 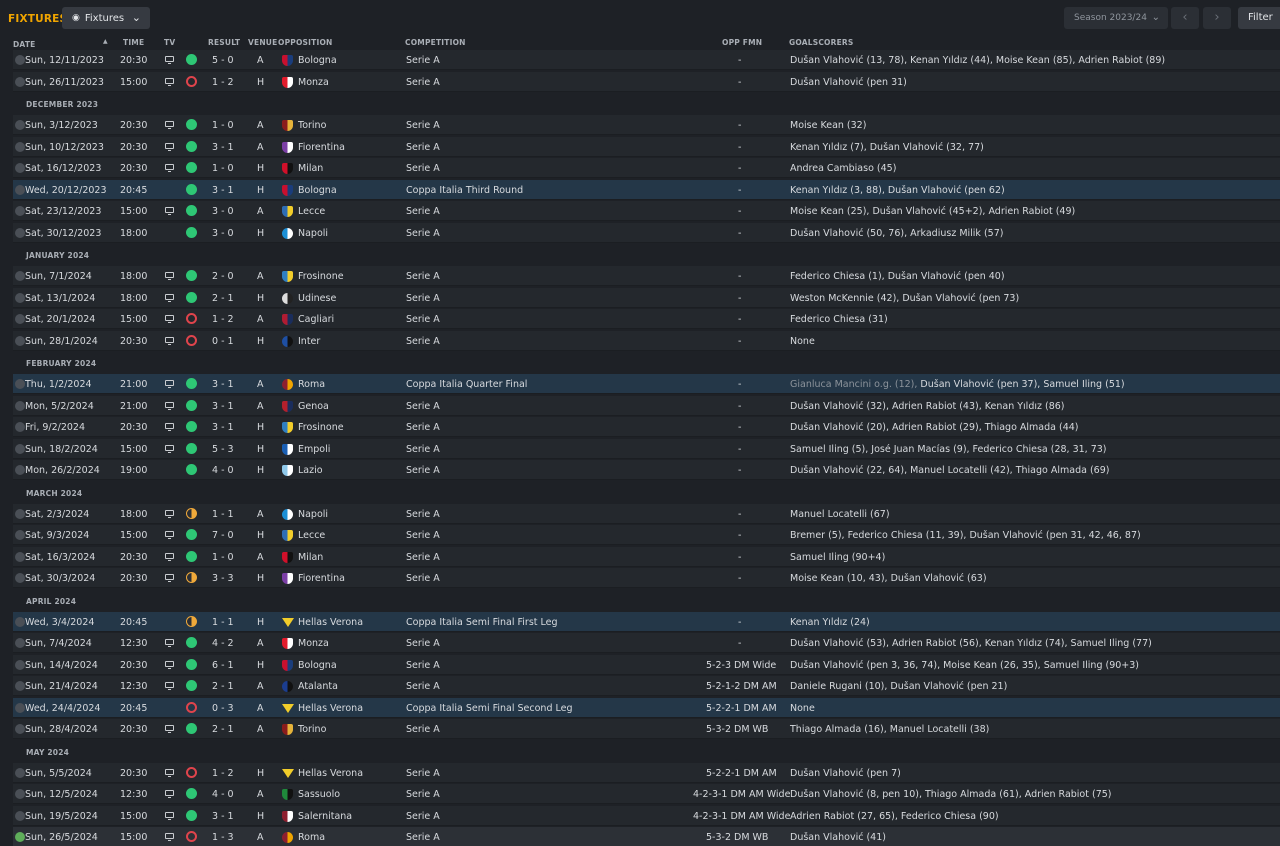 What do you see at coordinates (313, 82) in the screenshot?
I see `opposition-cell: Monza` at bounding box center [313, 82].